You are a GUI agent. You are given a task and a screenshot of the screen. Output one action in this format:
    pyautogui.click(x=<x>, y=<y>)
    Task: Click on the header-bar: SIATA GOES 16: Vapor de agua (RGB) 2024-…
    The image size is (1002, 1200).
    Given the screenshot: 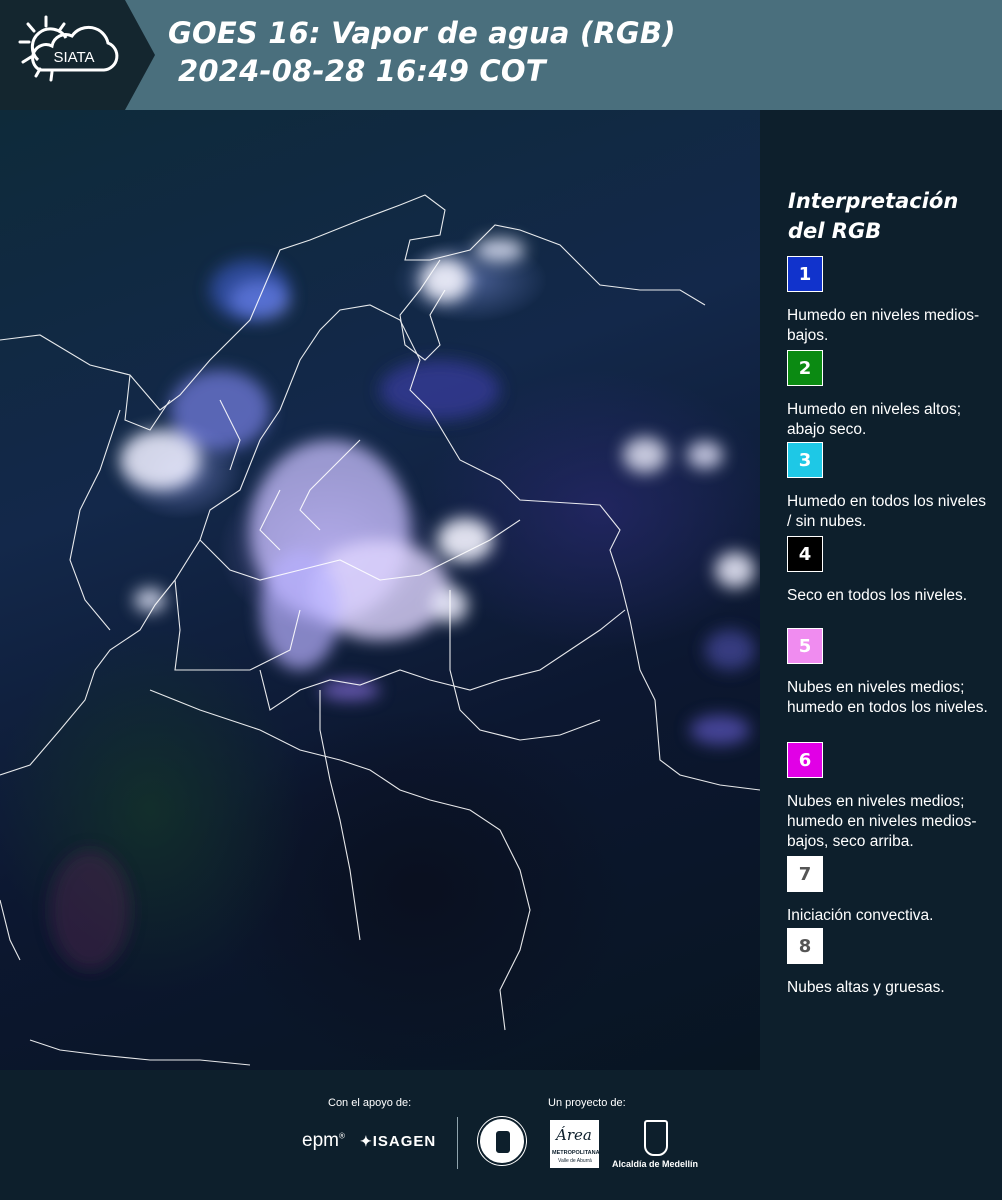 What is the action you would take?
    pyautogui.click(x=501, y=55)
    